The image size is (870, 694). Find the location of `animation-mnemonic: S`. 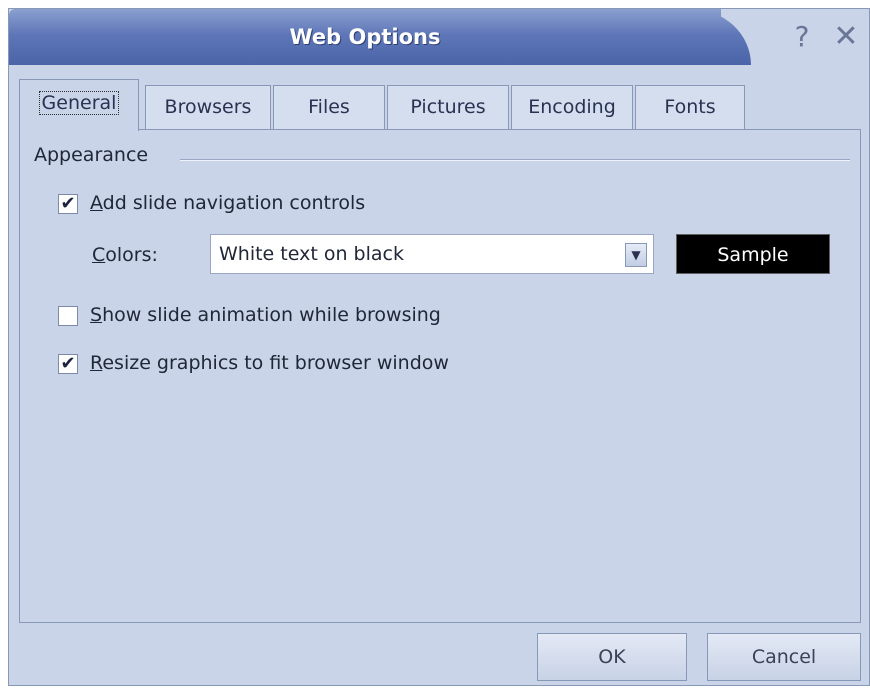

animation-mnemonic: S is located at coordinates (96, 315).